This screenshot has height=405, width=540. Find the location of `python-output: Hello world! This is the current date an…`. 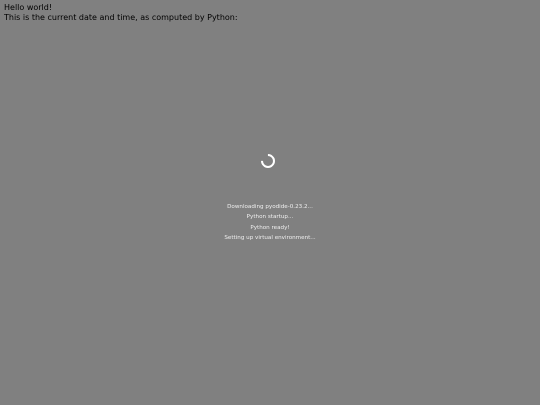

python-output: Hello world! This is the current date an… is located at coordinates (121, 13).